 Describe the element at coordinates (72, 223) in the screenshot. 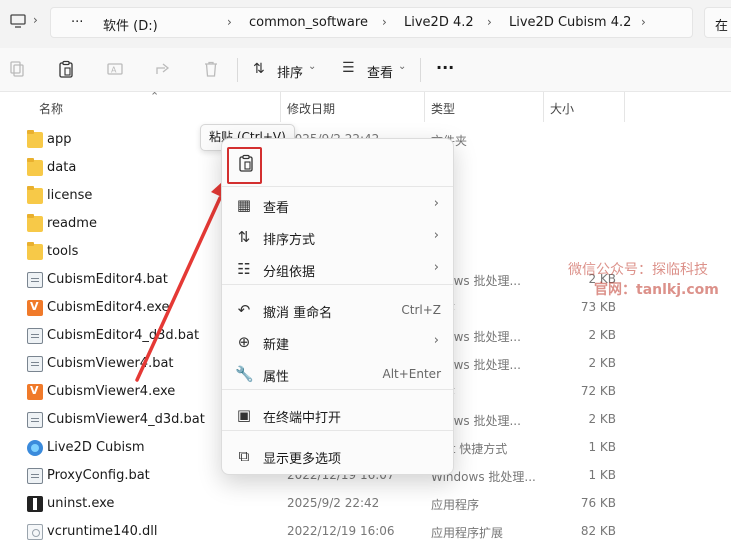

I see `file-name: readme` at that location.